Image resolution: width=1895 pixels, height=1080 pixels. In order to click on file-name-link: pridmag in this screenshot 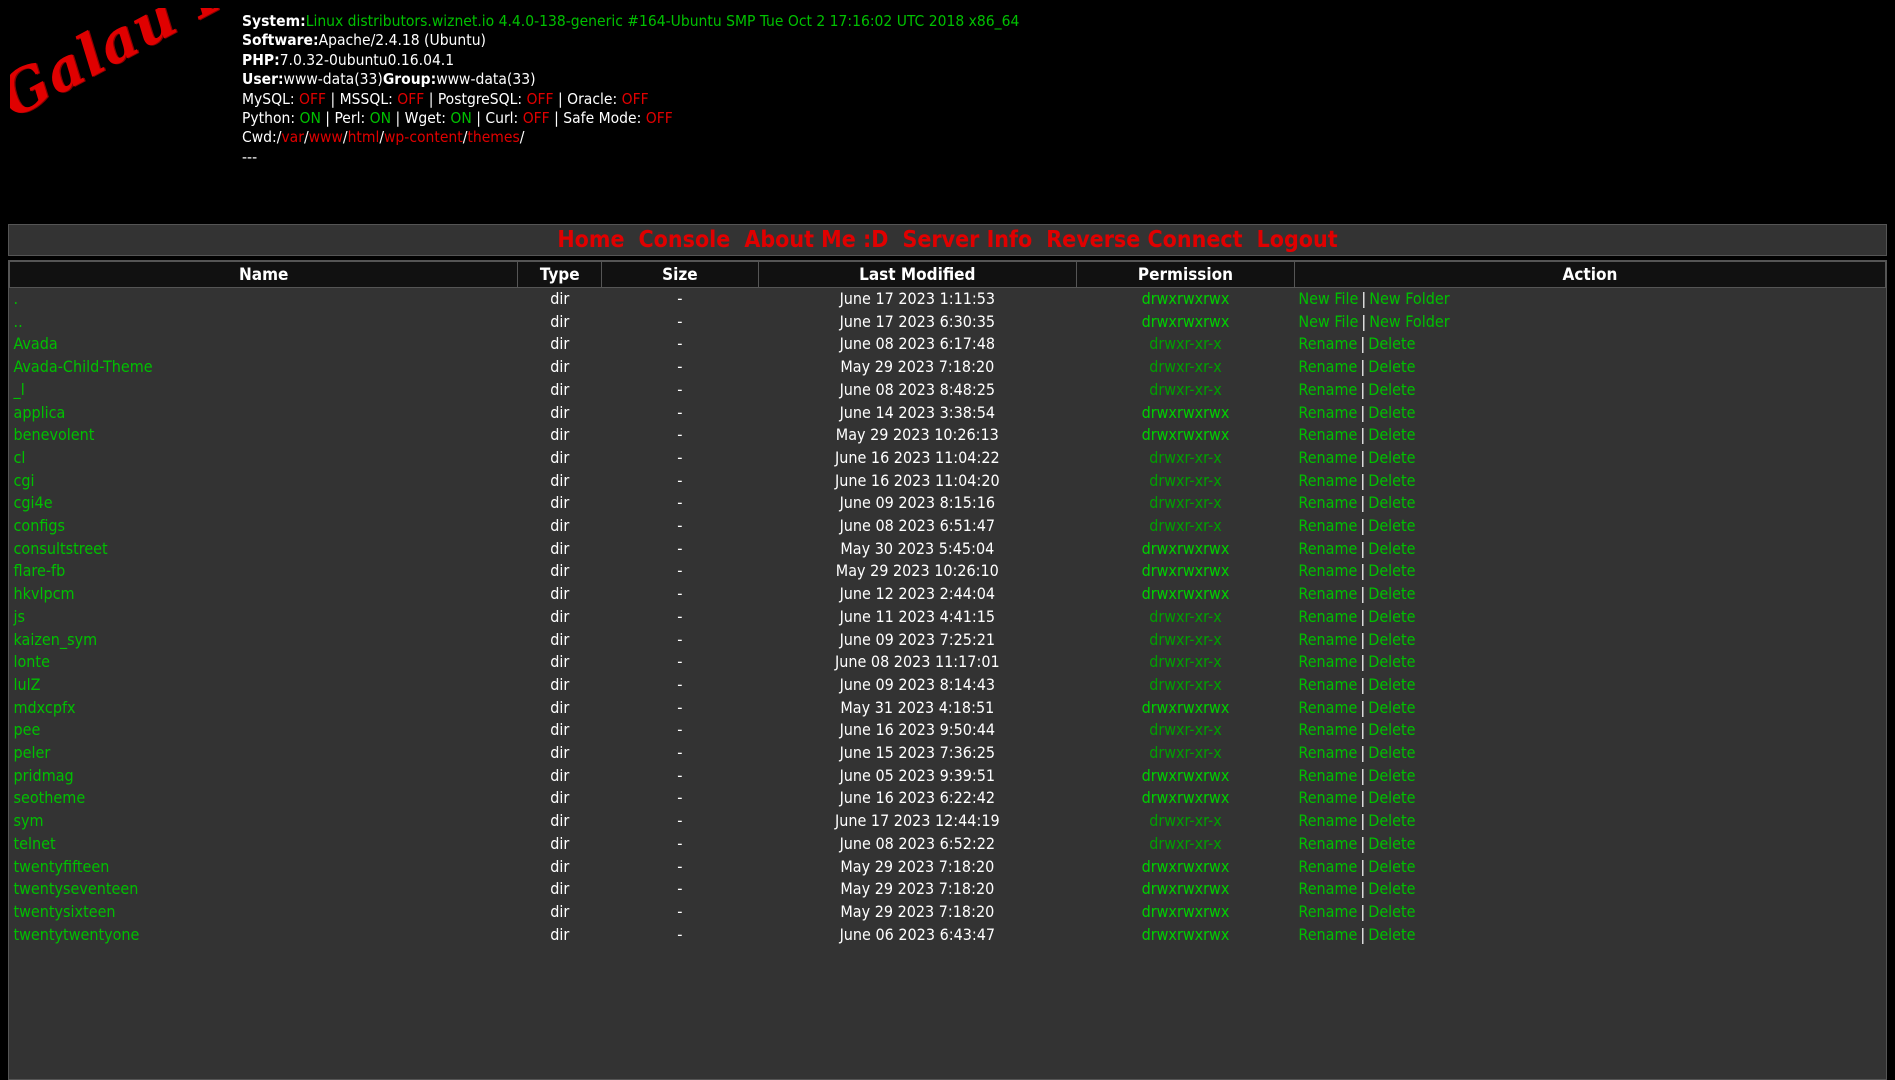, I will do `click(44, 775)`.